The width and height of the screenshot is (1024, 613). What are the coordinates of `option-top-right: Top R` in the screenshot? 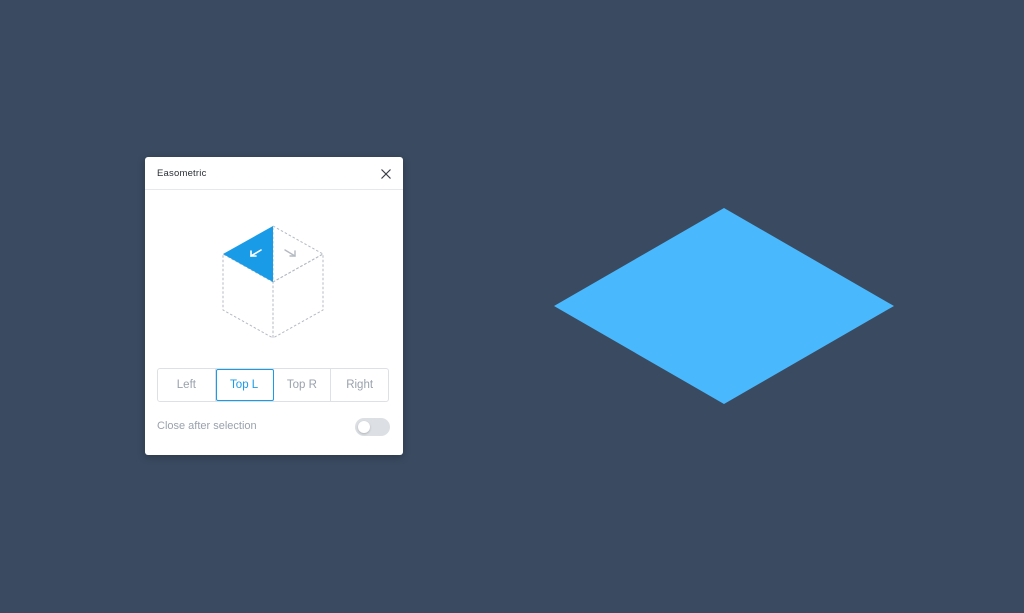 It's located at (303, 385).